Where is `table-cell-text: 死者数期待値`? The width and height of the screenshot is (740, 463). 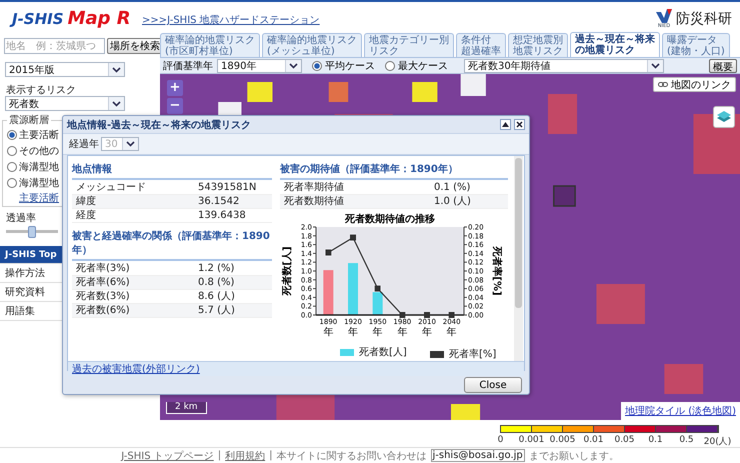 table-cell-text: 死者数期待値 is located at coordinates (314, 201).